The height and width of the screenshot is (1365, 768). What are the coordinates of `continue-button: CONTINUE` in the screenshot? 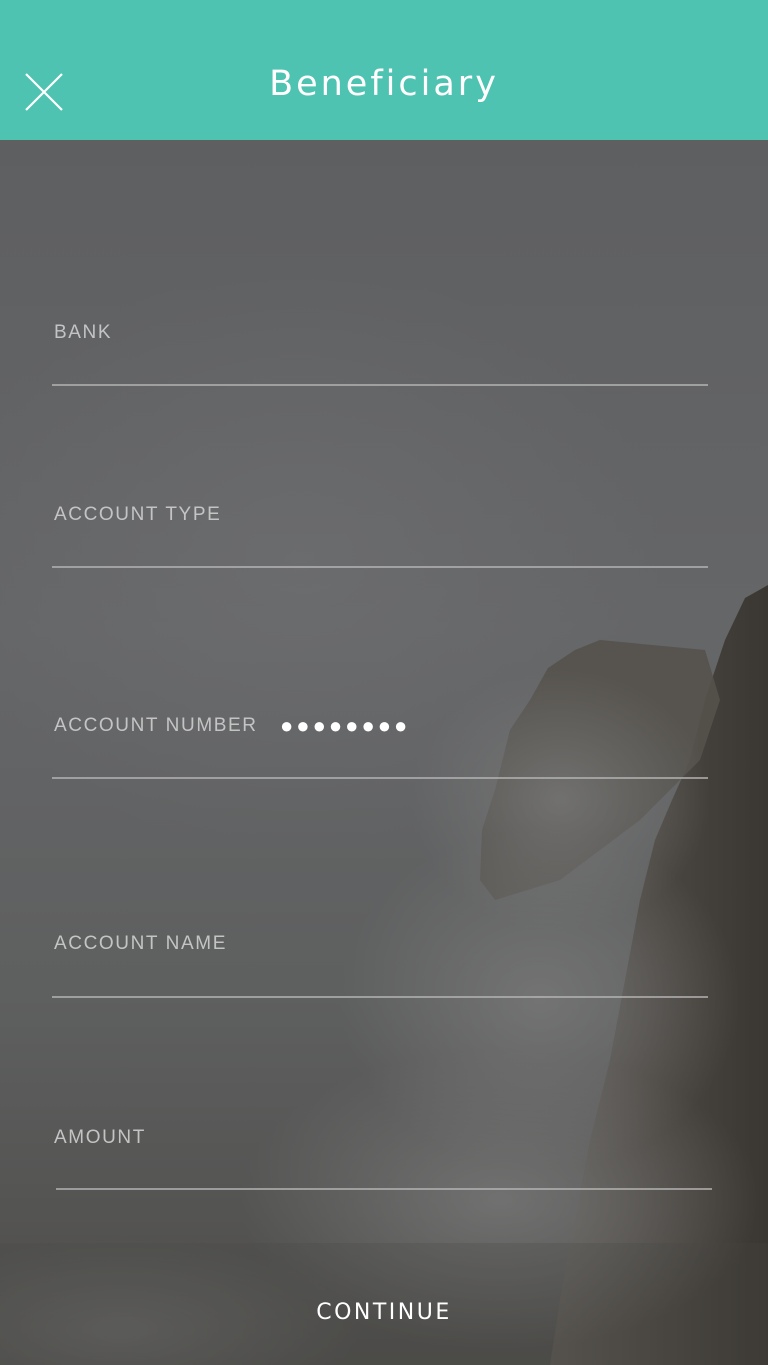 It's located at (384, 1304).